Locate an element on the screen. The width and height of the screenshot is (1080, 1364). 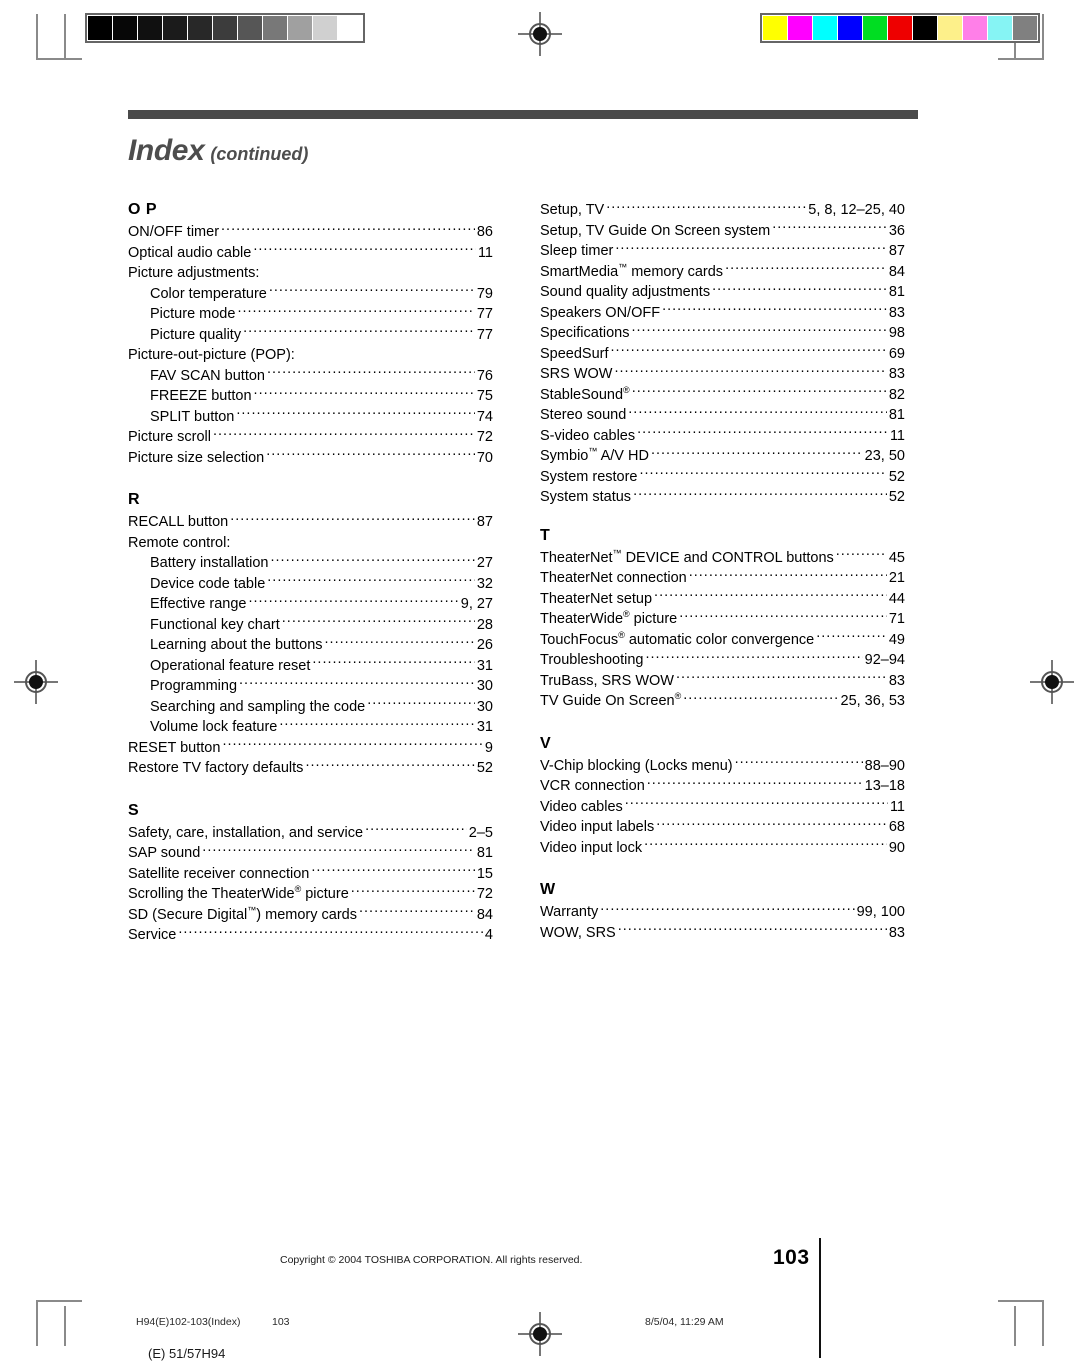
index-entry: RECALL button 87 is located at coordinates (310, 522).